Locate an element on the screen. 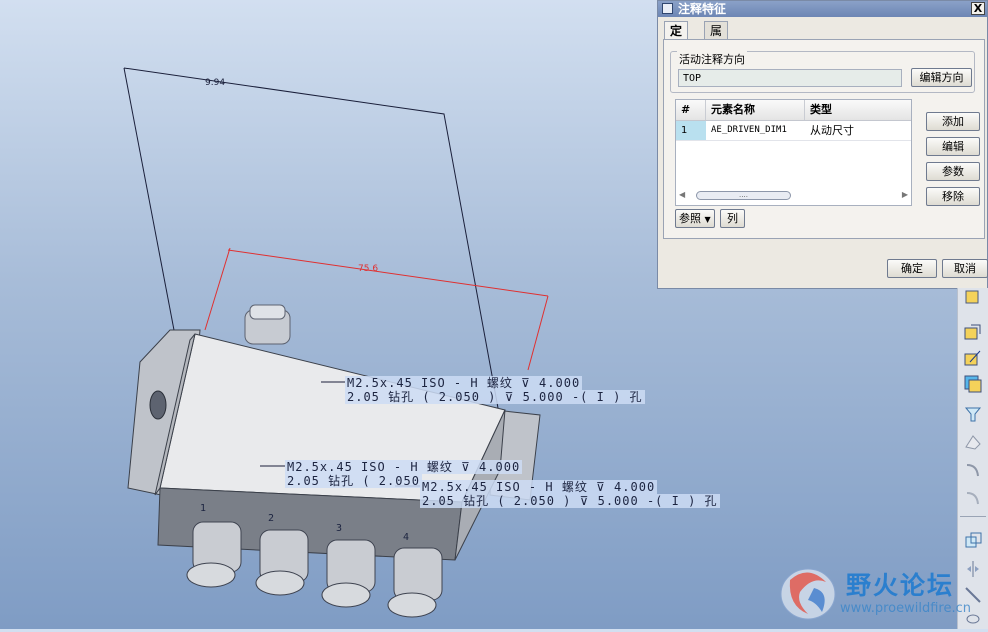 This screenshot has width=988, height=632. watermark: 野火论坛 www.proewildfire.cn is located at coordinates (874, 593).